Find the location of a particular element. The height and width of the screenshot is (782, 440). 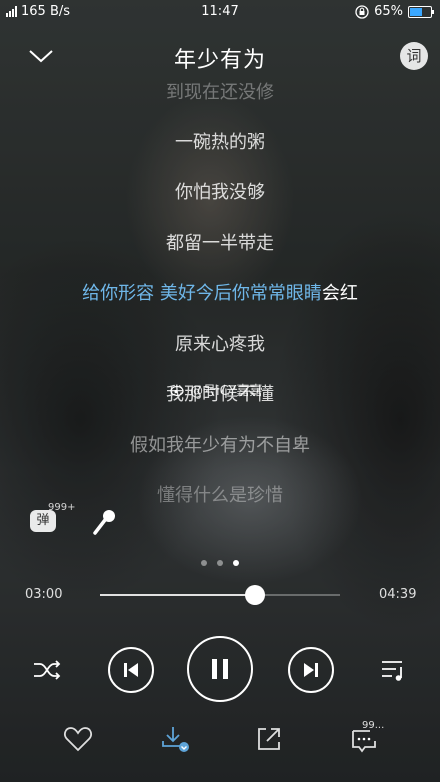

lyric-pending: 会红 is located at coordinates (339, 293).